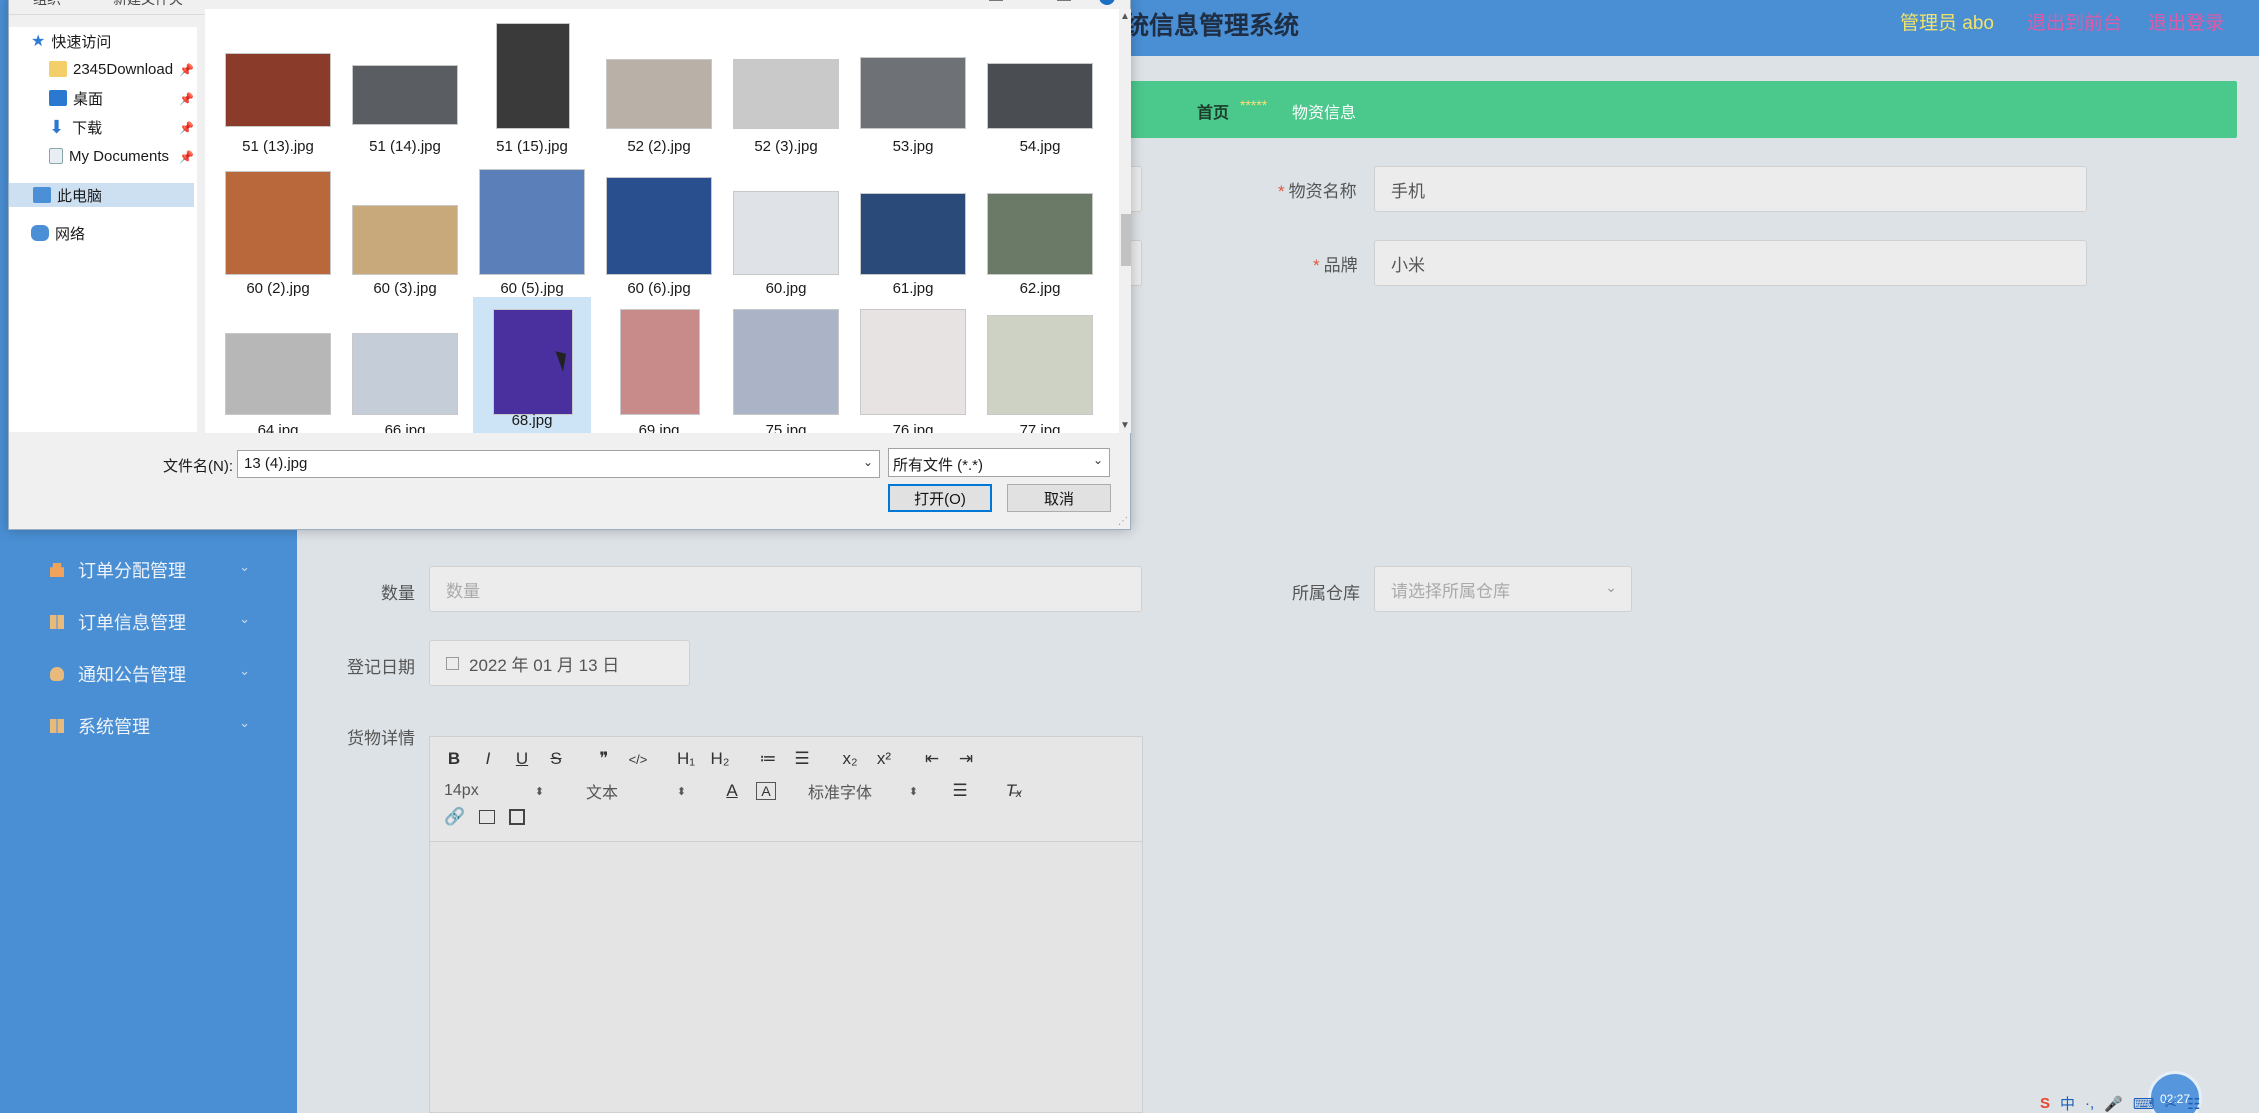  I want to click on bg-color-icon: A, so click(766, 791).